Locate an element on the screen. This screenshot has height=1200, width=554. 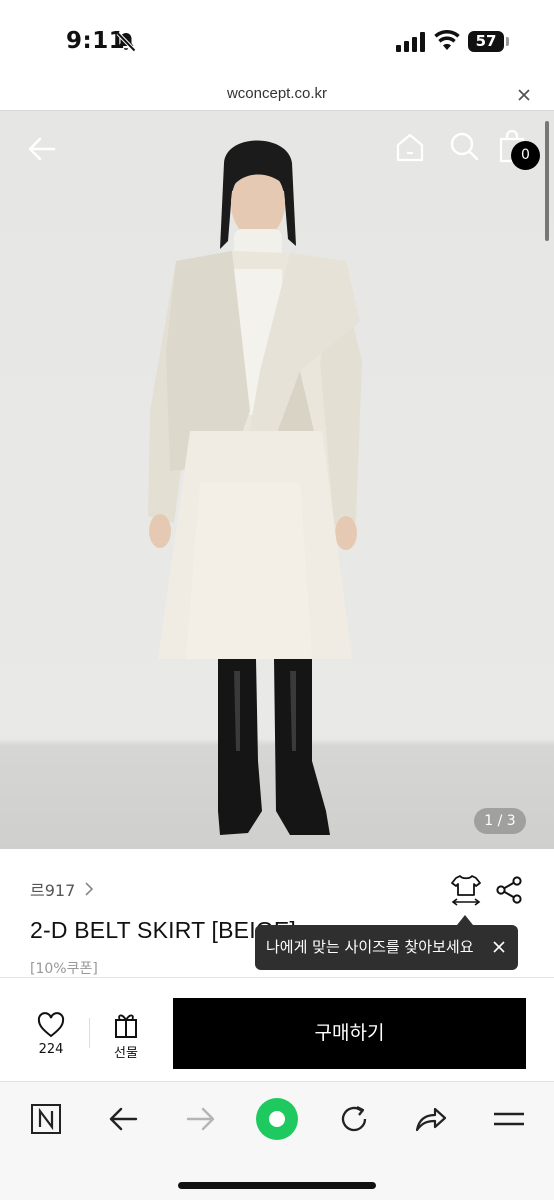
battery-tip is located at coordinates (507, 41).